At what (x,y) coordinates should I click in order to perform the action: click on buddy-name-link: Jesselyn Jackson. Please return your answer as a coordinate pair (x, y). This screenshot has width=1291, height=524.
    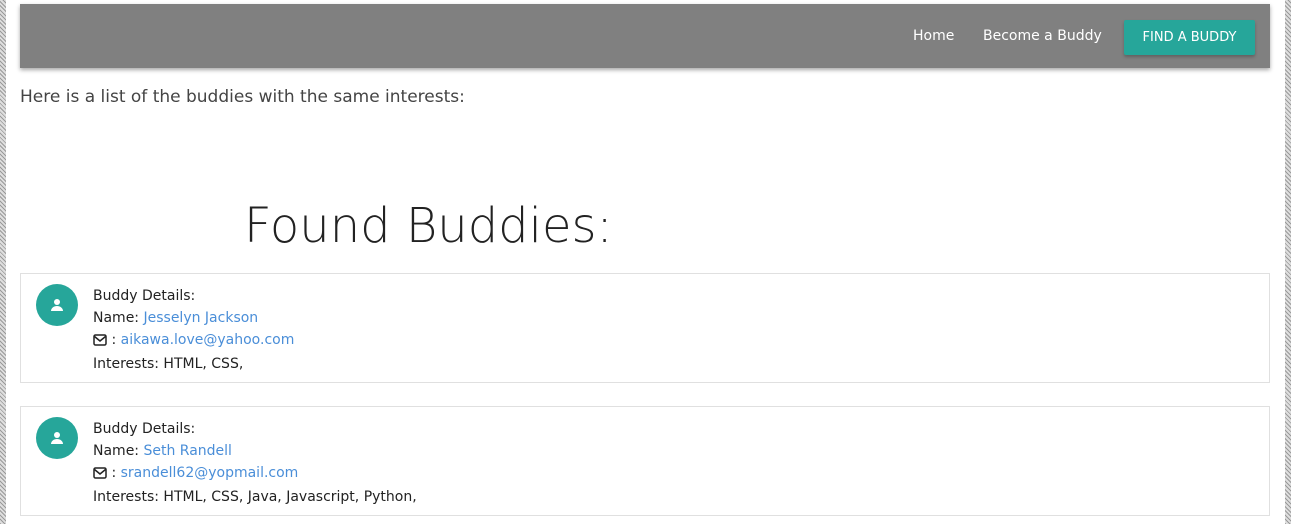
    Looking at the image, I should click on (200, 318).